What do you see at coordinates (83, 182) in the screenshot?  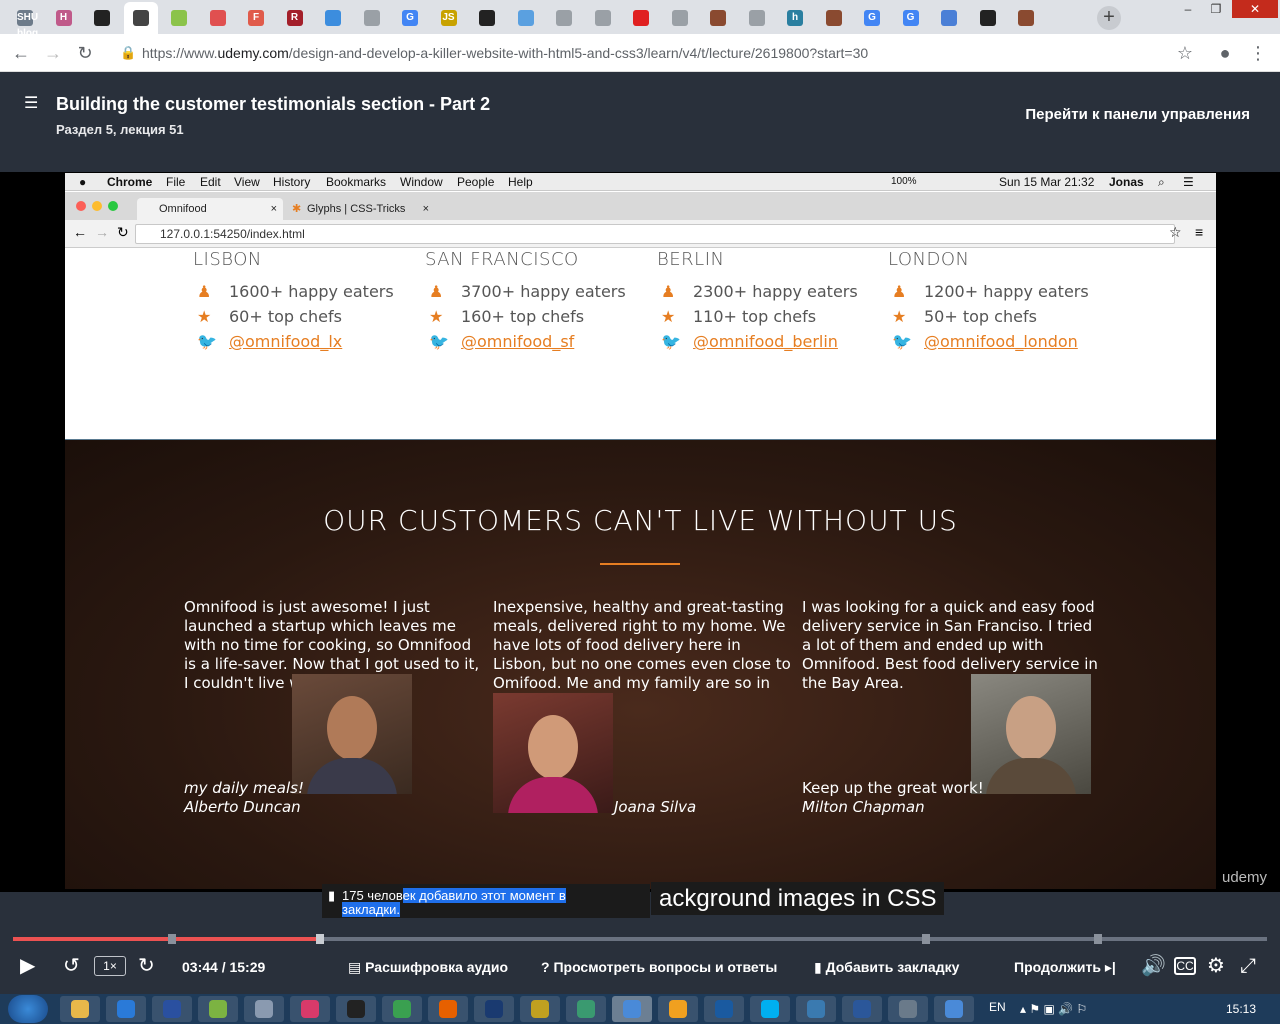 I see `apple-icon: ●` at bounding box center [83, 182].